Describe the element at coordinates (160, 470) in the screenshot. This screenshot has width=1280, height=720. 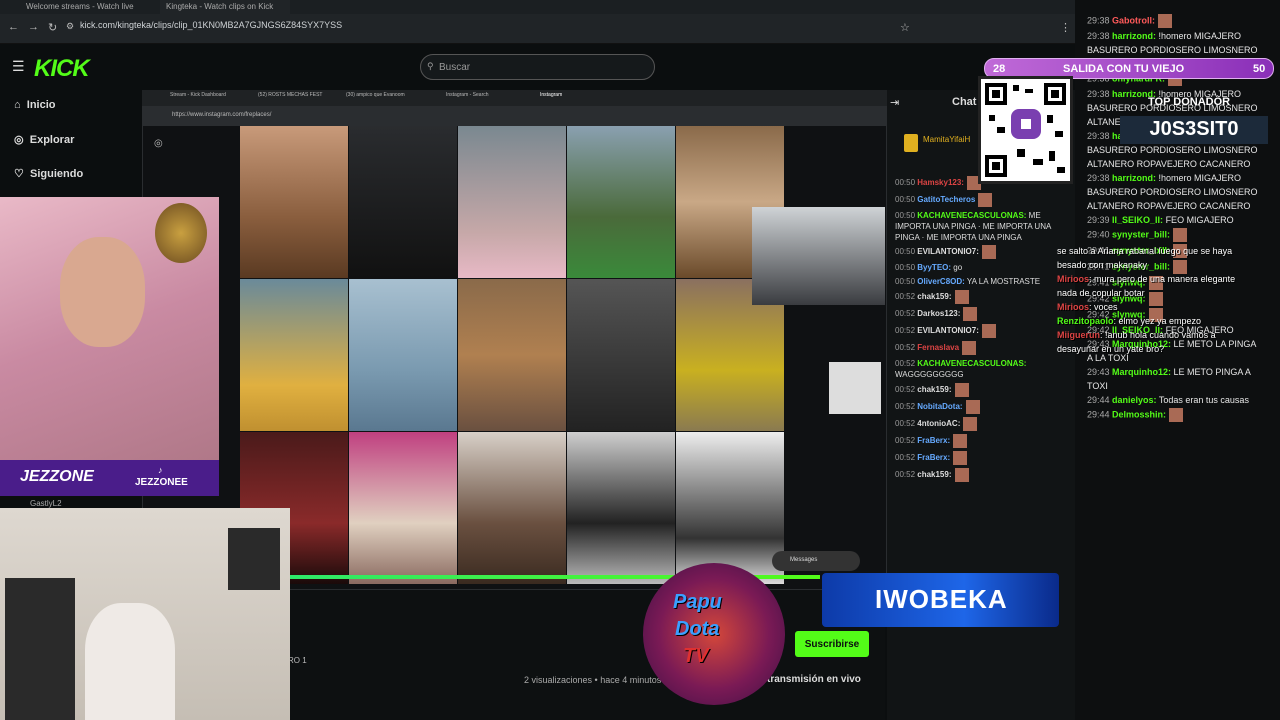
I see `tiktok-icon: ♪` at that location.